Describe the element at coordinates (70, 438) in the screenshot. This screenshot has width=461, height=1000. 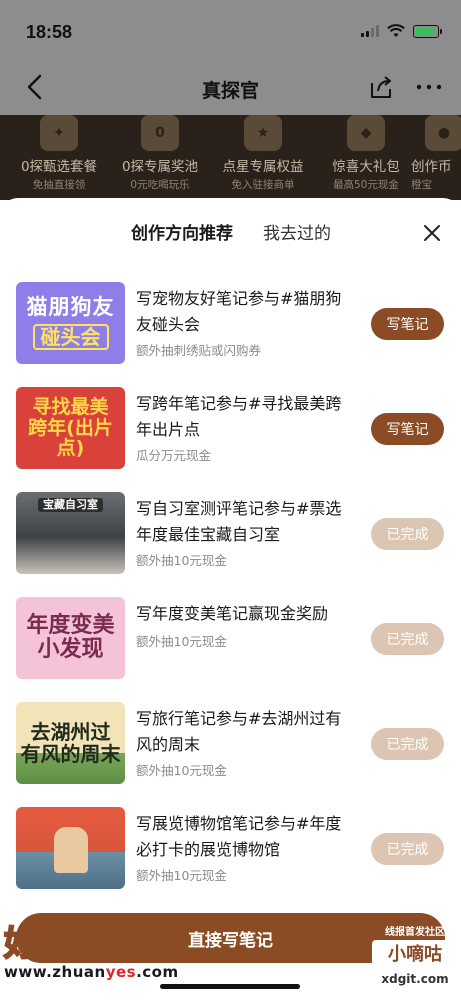
I see `thumbnail-text: 跨年(出片点)` at that location.